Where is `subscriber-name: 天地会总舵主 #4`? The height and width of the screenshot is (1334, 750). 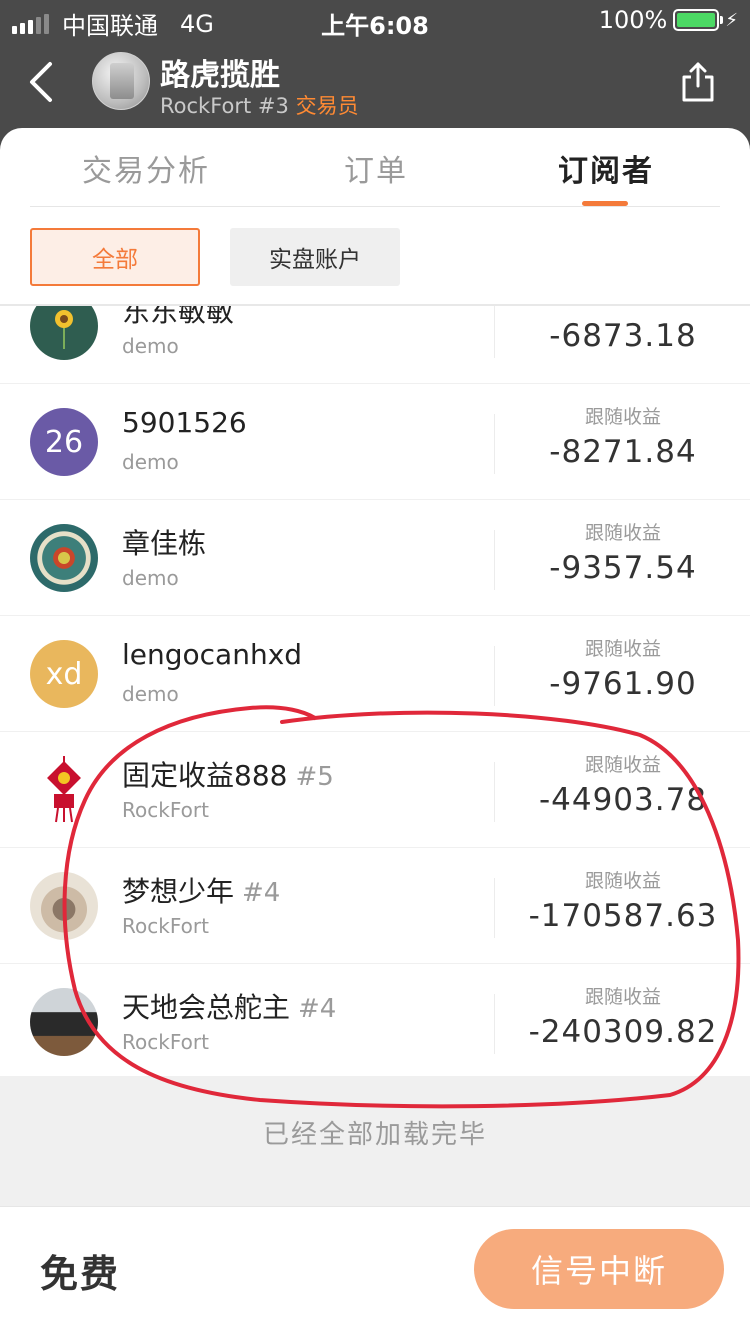
subscriber-name: 天地会总舵主 #4 is located at coordinates (229, 1007).